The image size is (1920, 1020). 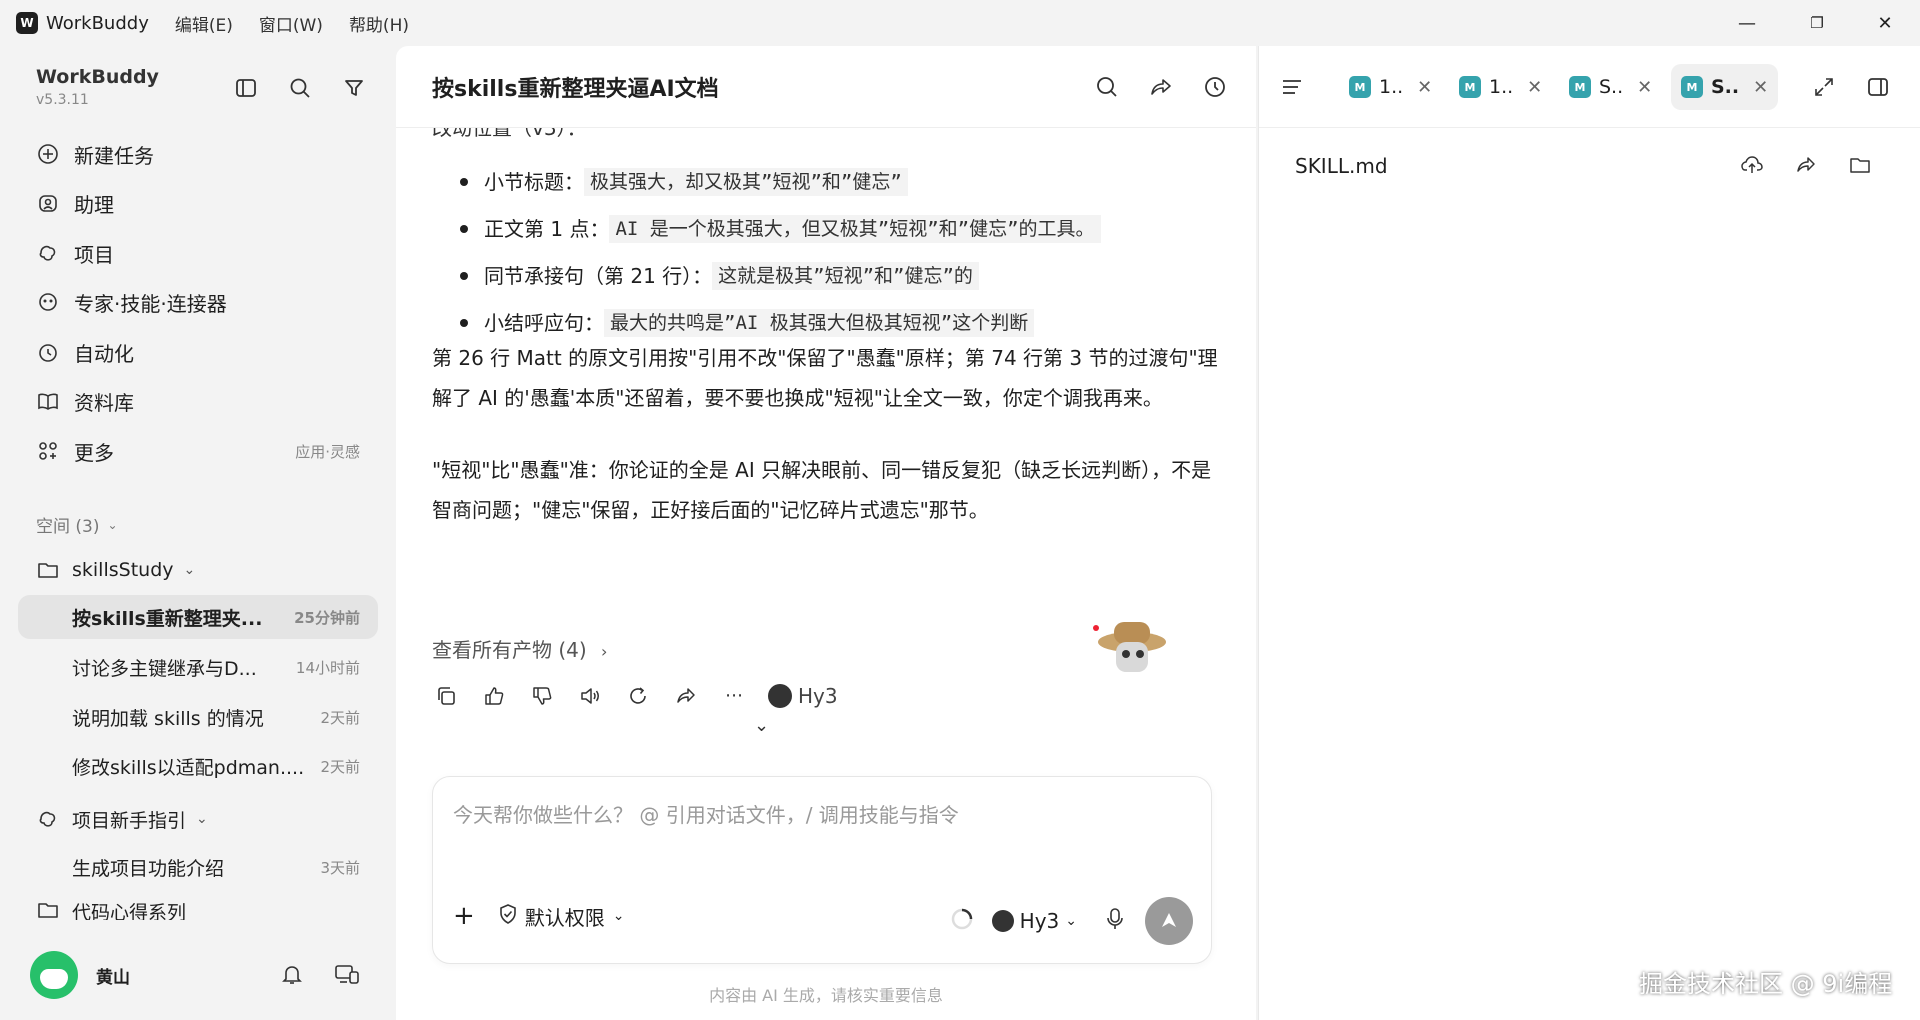 I want to click on add-attachment-icon: +, so click(x=464, y=916).